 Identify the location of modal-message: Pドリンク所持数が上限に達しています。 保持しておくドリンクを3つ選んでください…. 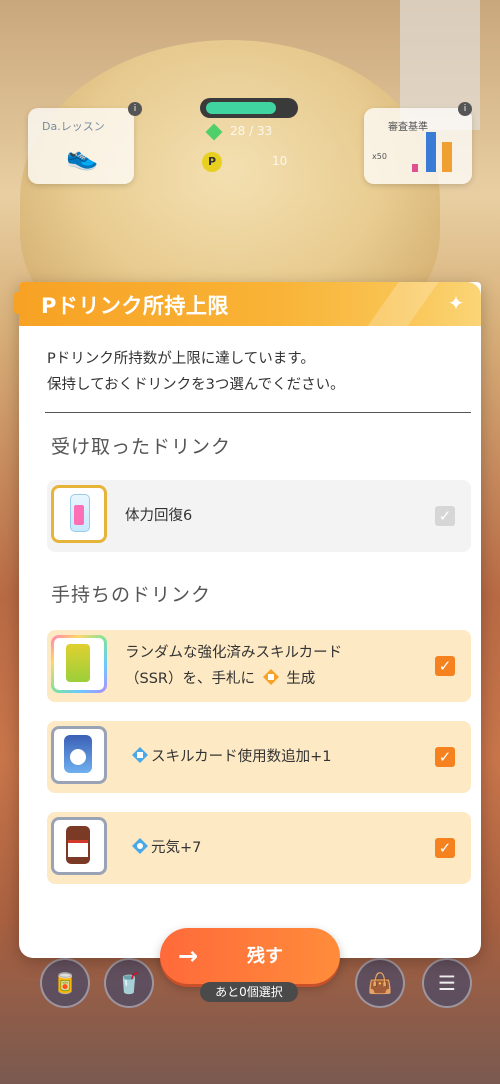
(196, 372).